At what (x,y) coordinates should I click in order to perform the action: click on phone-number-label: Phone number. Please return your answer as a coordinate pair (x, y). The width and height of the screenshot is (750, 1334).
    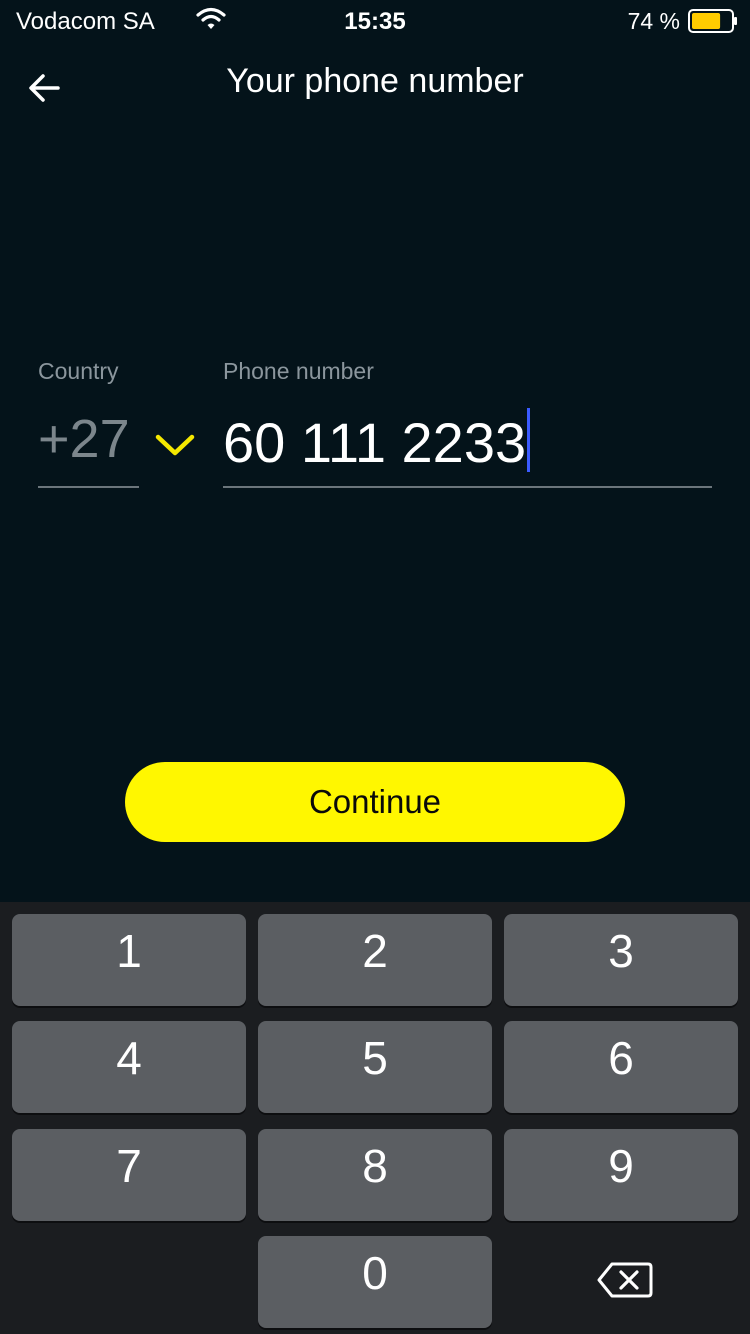
    Looking at the image, I should click on (298, 371).